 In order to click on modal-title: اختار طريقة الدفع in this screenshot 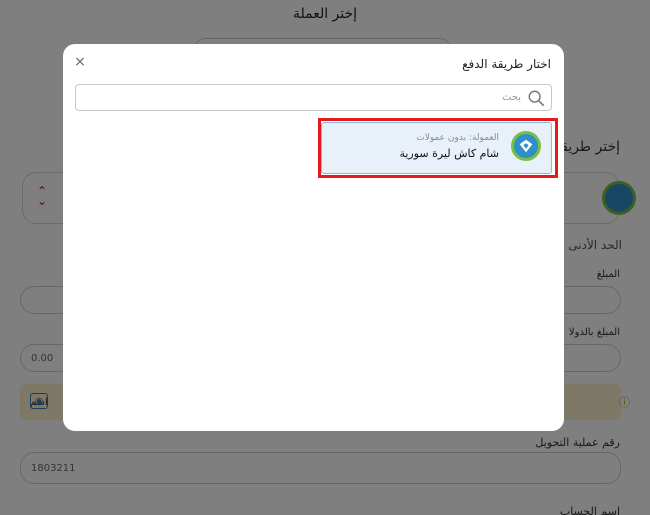, I will do `click(506, 64)`.